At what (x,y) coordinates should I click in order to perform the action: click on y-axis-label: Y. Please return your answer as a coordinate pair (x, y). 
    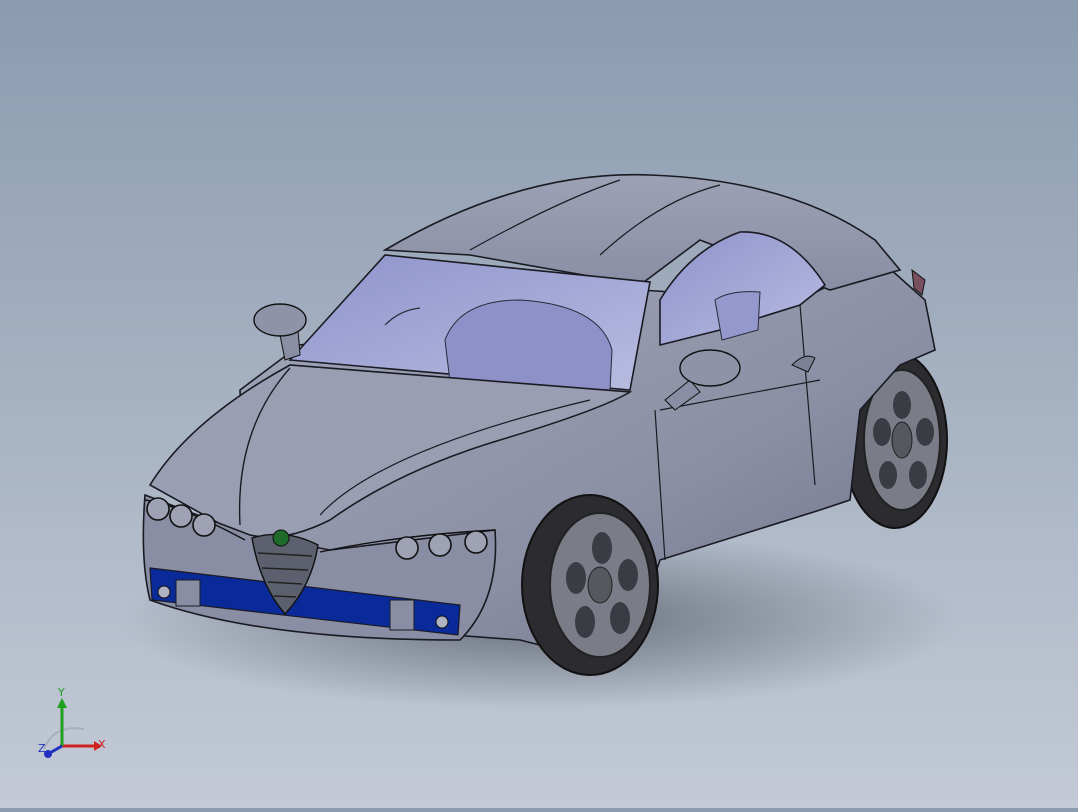
    Looking at the image, I should click on (61, 692).